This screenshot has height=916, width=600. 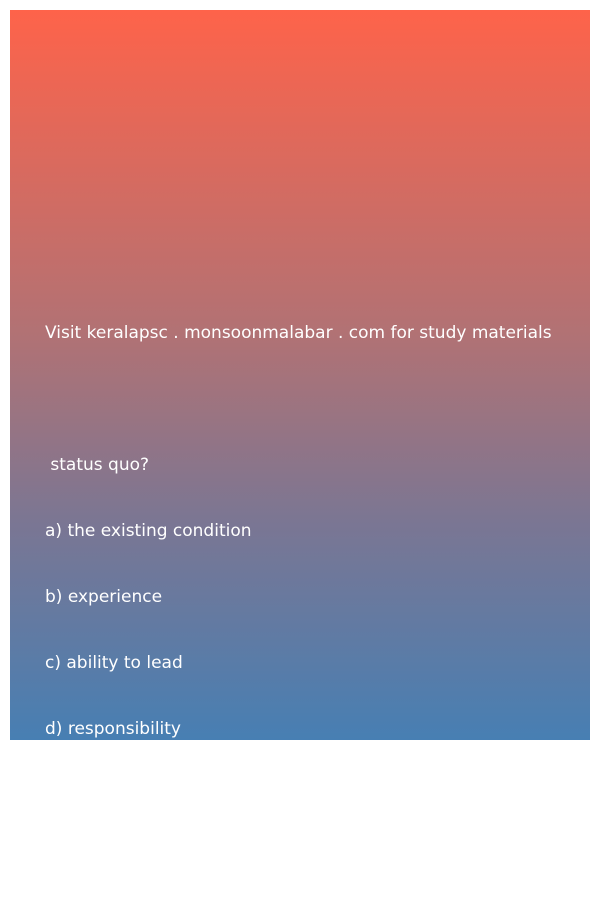 What do you see at coordinates (114, 663) in the screenshot?
I see `option-c: c) ability to lead` at bounding box center [114, 663].